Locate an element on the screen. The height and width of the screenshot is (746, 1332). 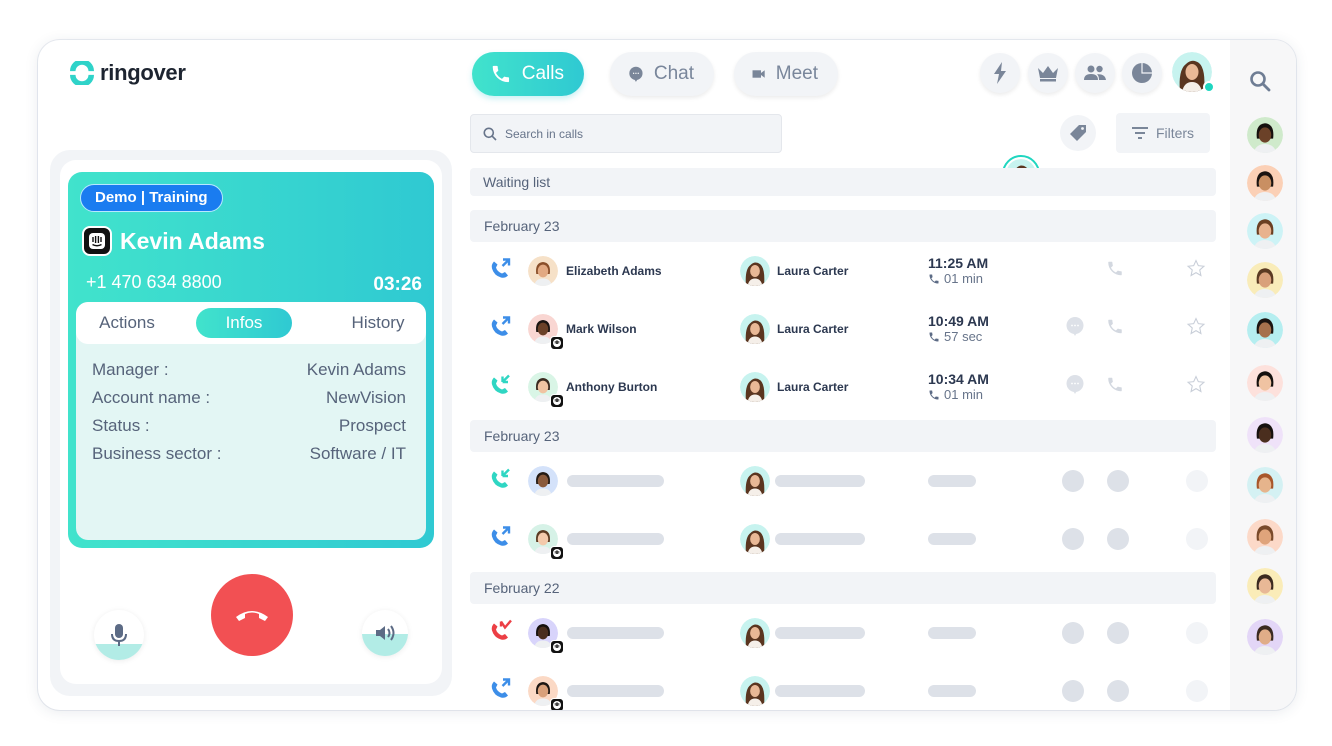
mute-button is located at coordinates (119, 635).